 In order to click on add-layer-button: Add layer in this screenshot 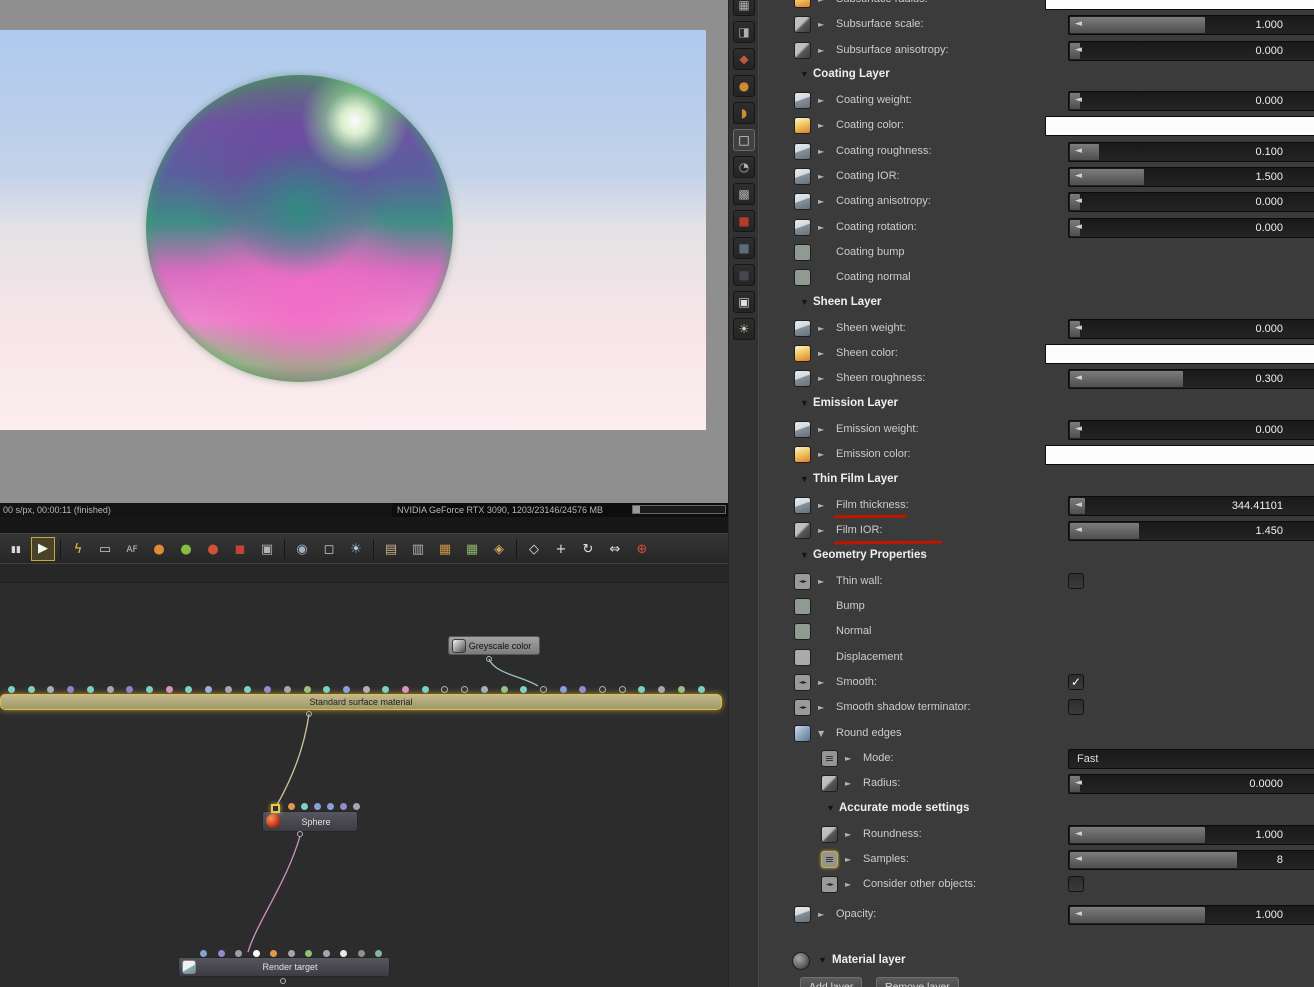, I will do `click(831, 982)`.